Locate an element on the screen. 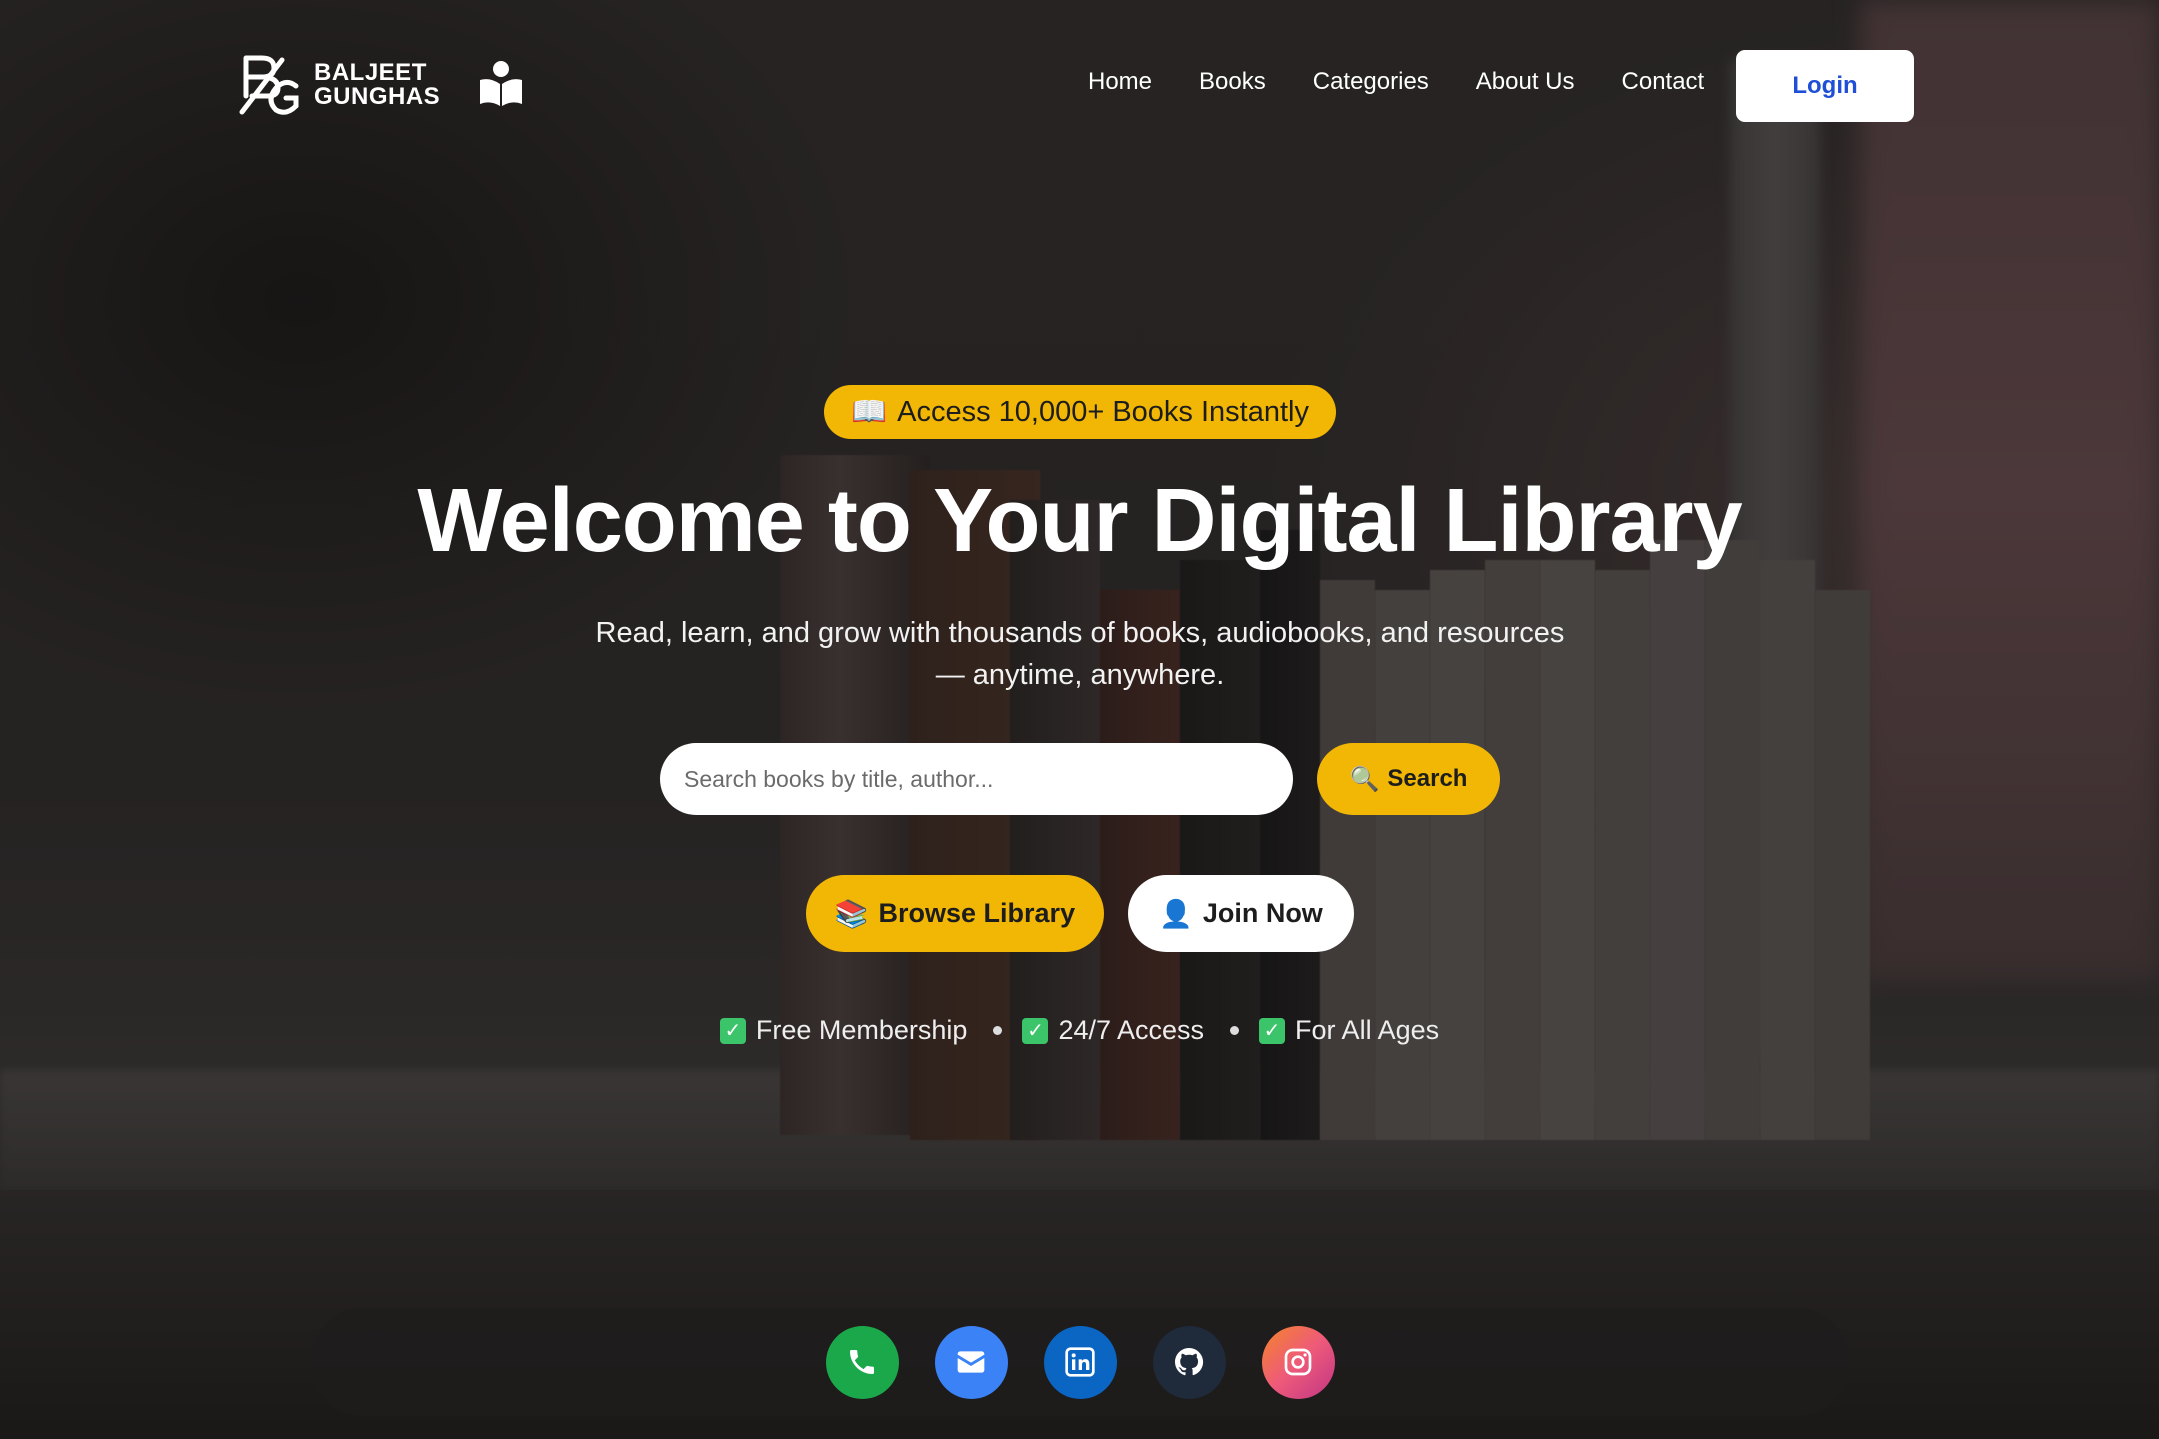 This screenshot has width=2159, height=1439. phone-link is located at coordinates (862, 1362).